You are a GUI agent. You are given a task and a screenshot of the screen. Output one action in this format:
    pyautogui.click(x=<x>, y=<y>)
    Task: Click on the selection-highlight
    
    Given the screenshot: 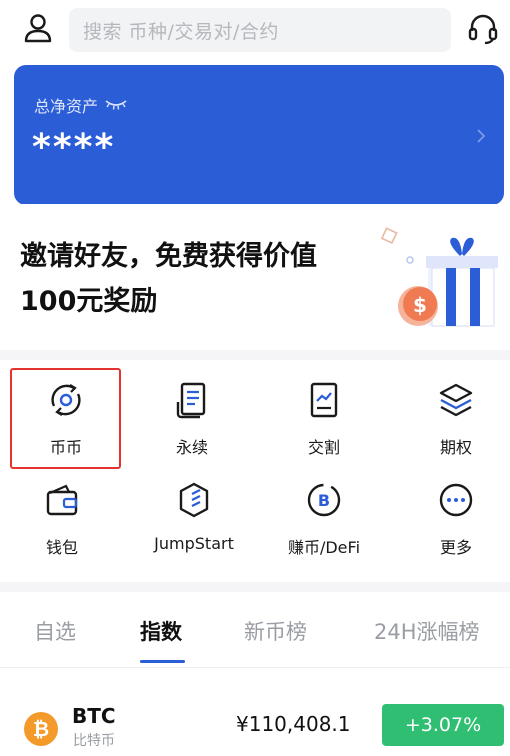 What is the action you would take?
    pyautogui.click(x=65, y=418)
    